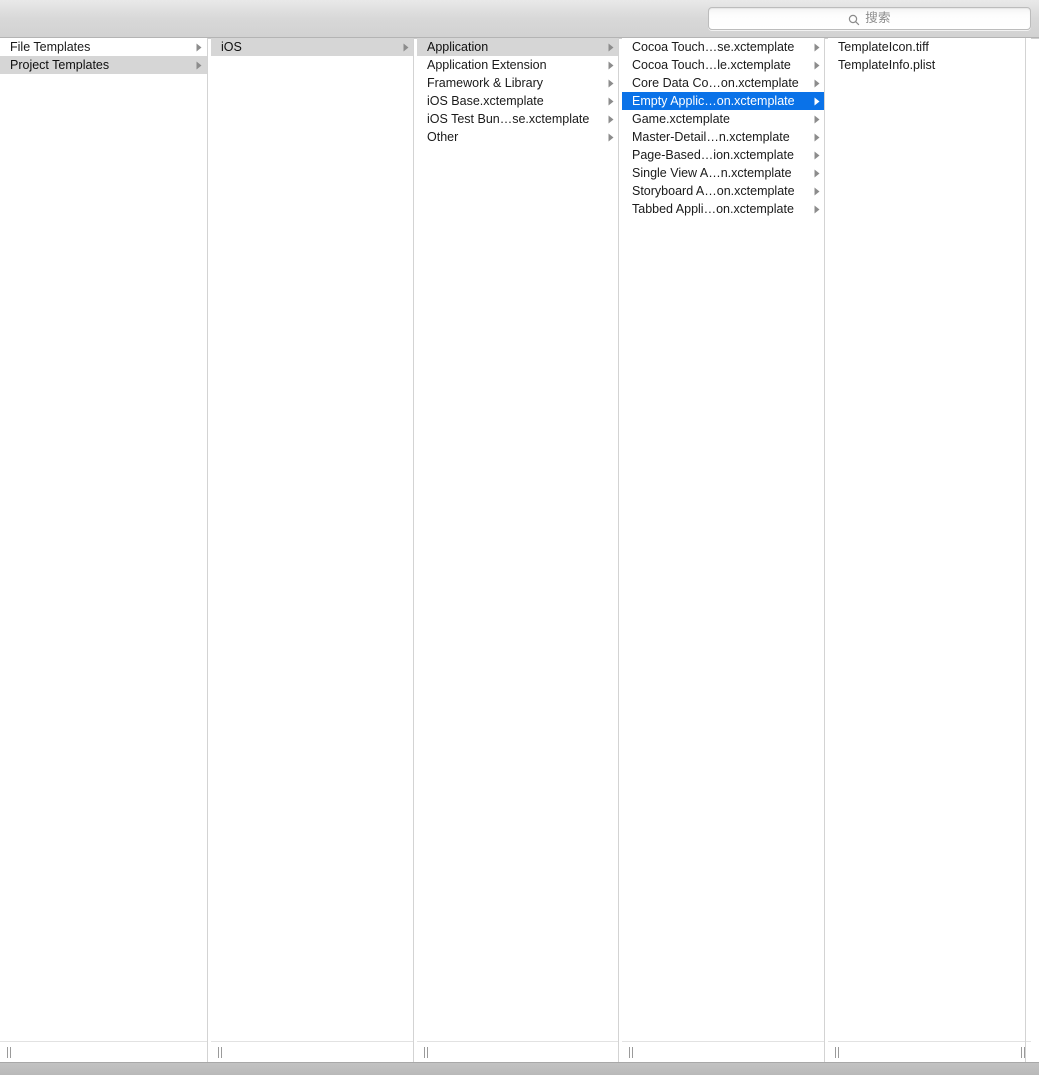 This screenshot has height=1075, width=1039. I want to click on browser-row: Page-Based…ion.xctemplate, so click(723, 155).